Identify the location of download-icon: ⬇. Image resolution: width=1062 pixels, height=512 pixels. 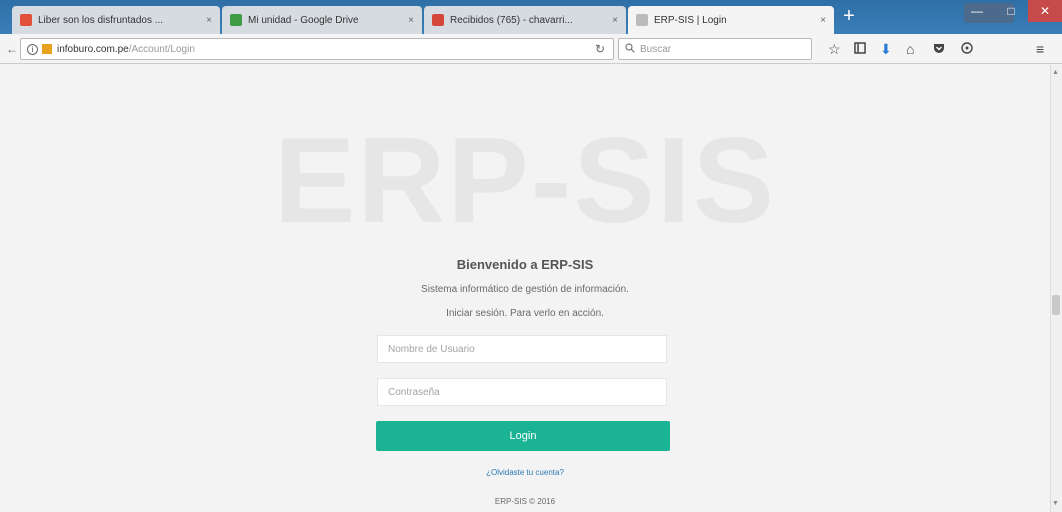
(886, 49).